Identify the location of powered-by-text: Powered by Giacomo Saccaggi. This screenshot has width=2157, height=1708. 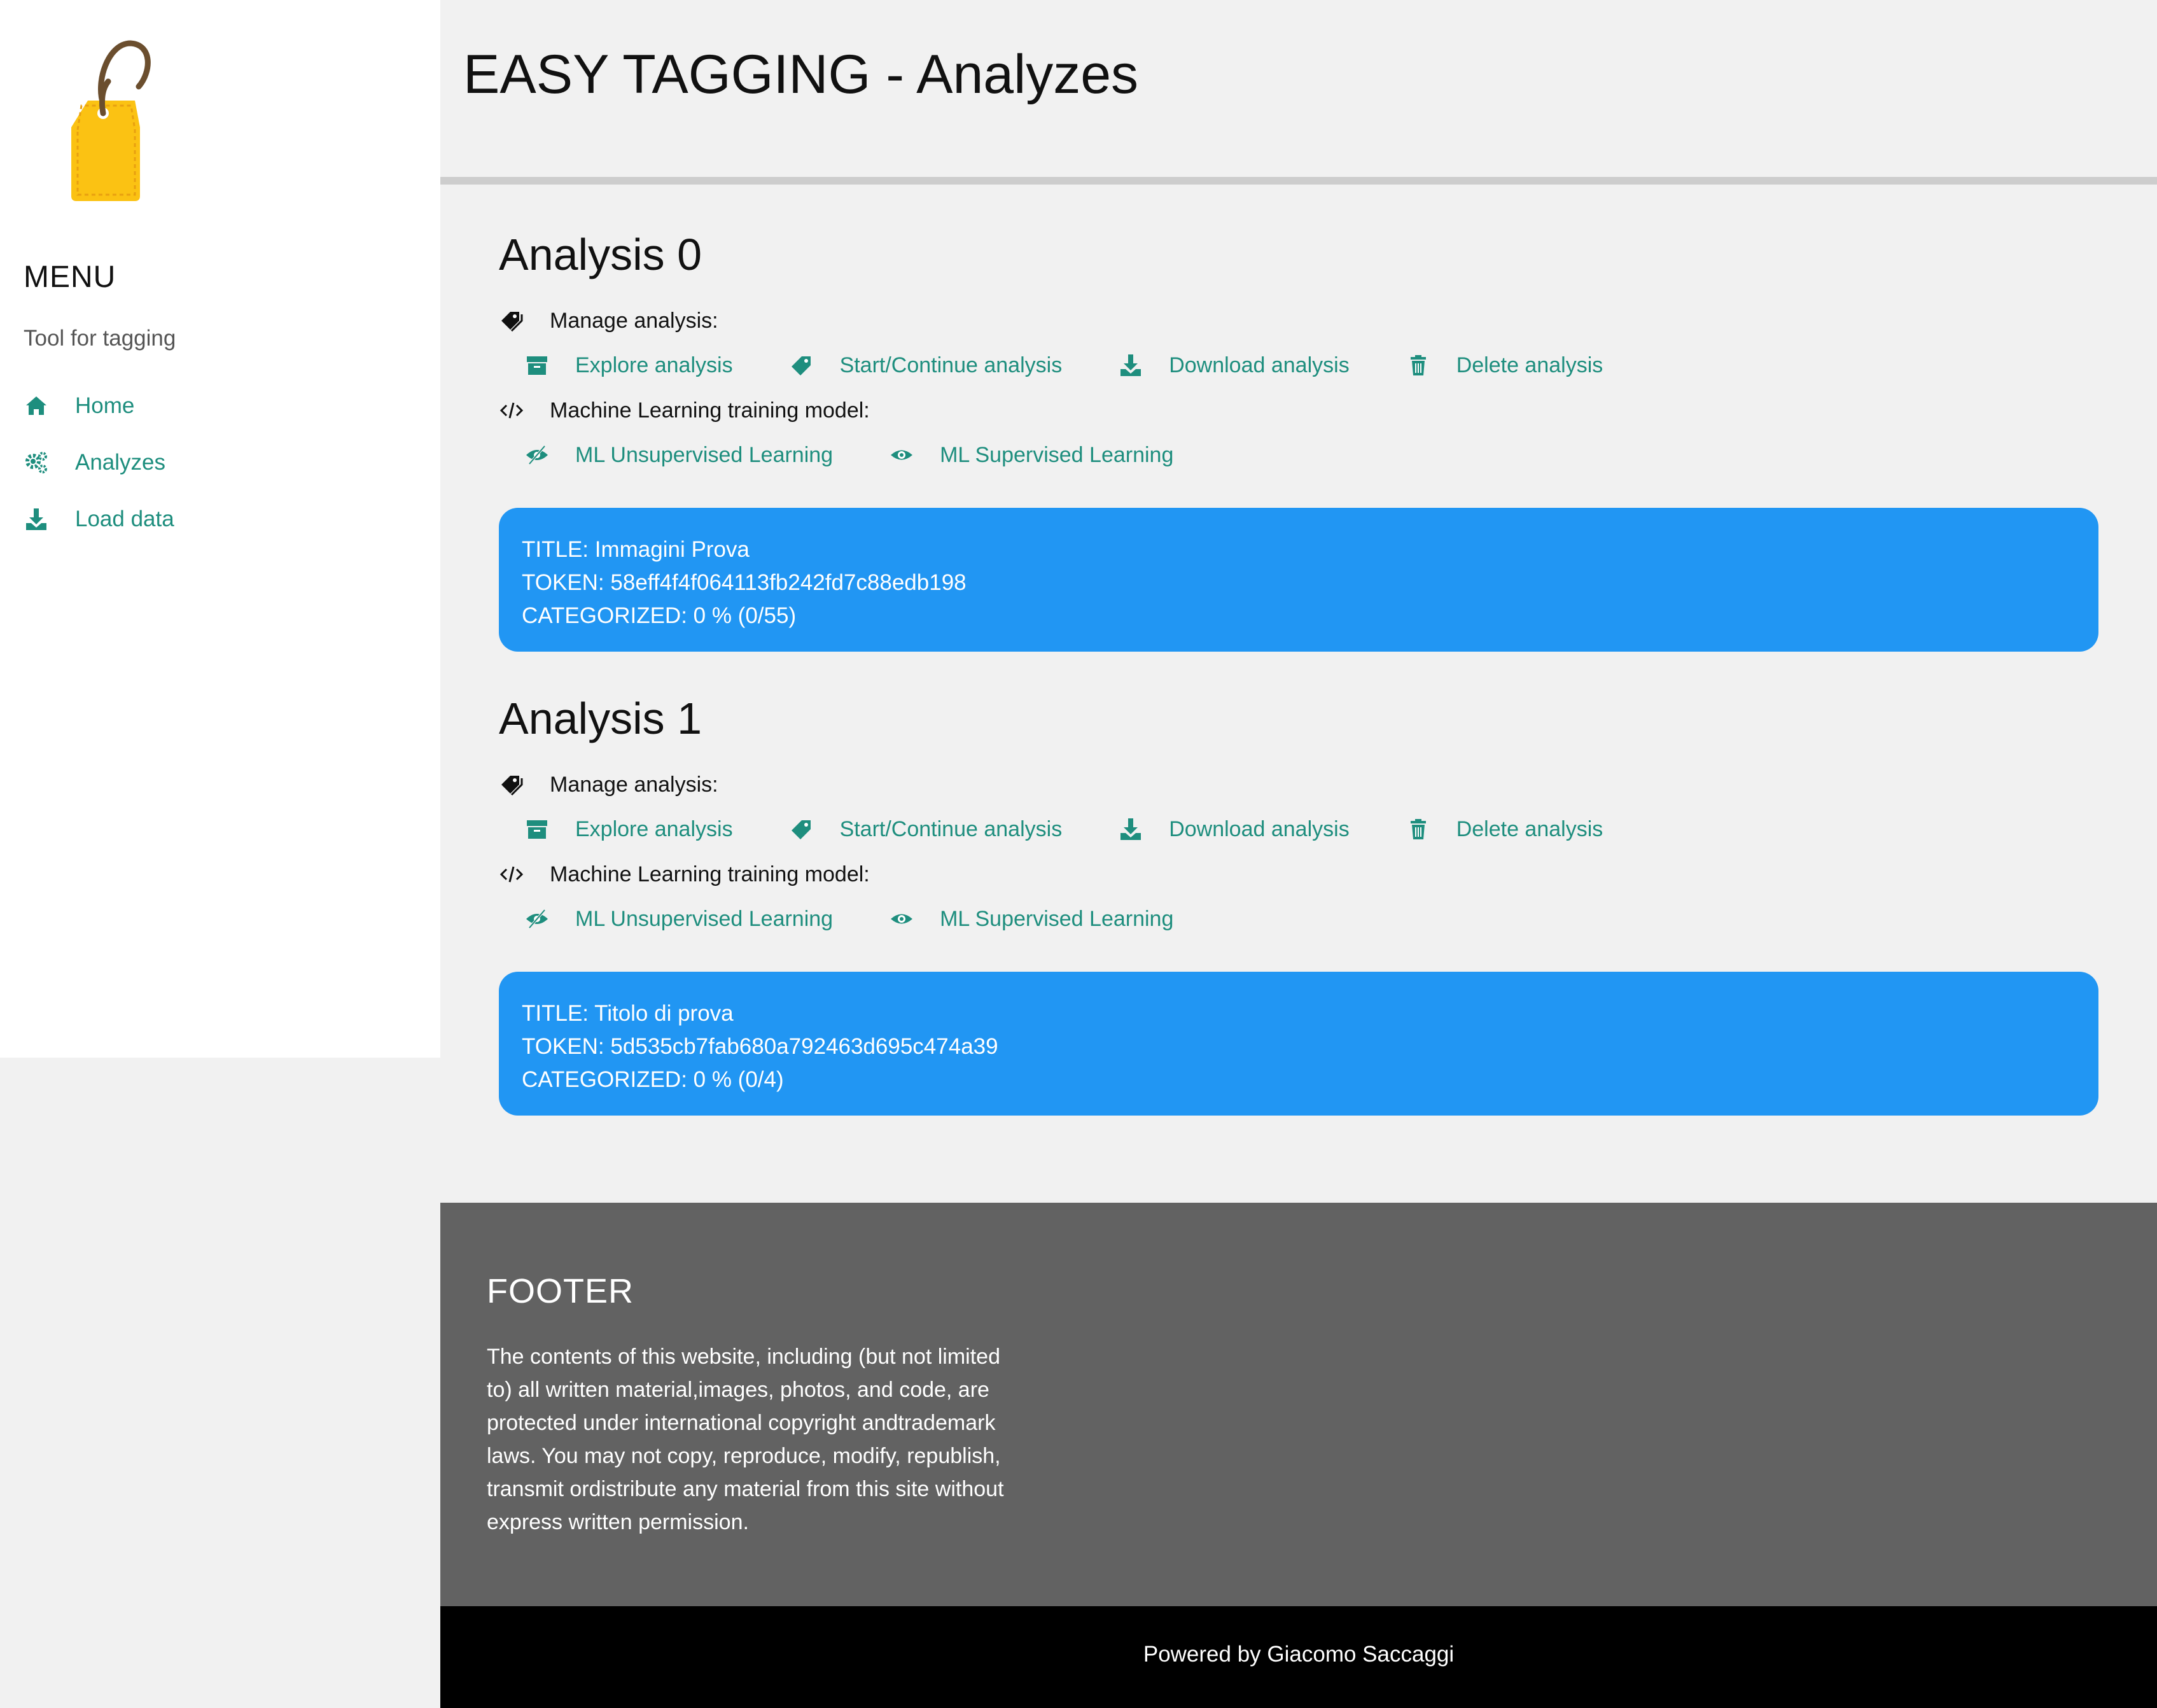
(1299, 1654).